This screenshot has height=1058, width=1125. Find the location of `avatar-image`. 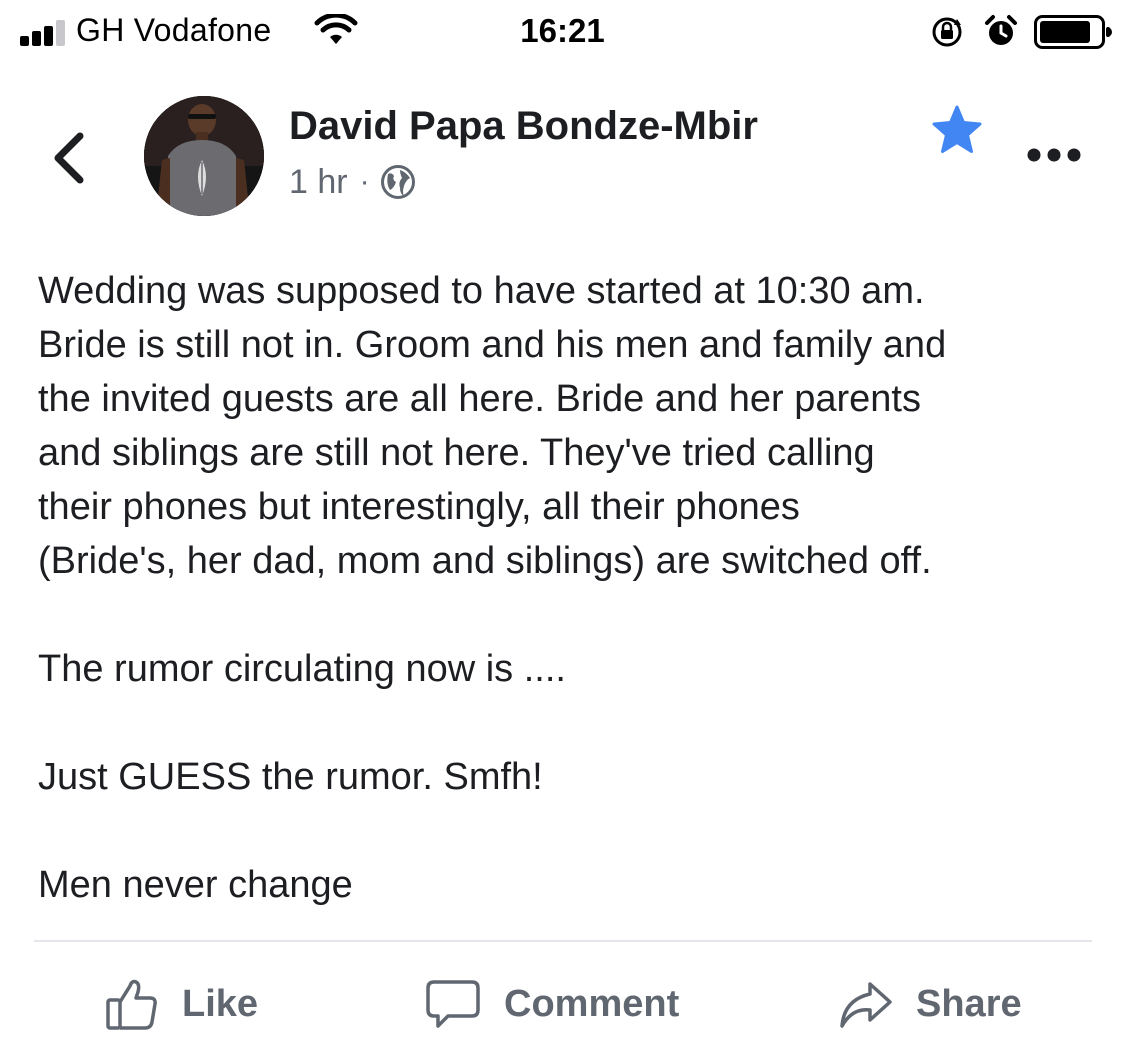

avatar-image is located at coordinates (204, 156).